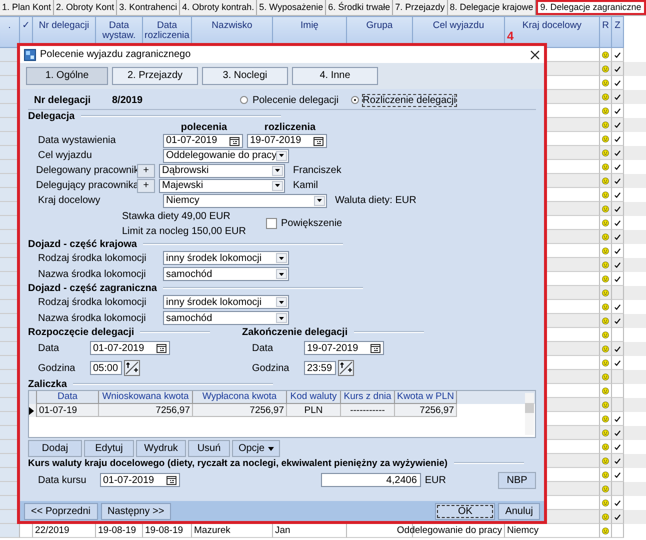 This screenshot has width=646, height=540. What do you see at coordinates (136, 511) in the screenshot?
I see `next-button: Następny >>` at bounding box center [136, 511].